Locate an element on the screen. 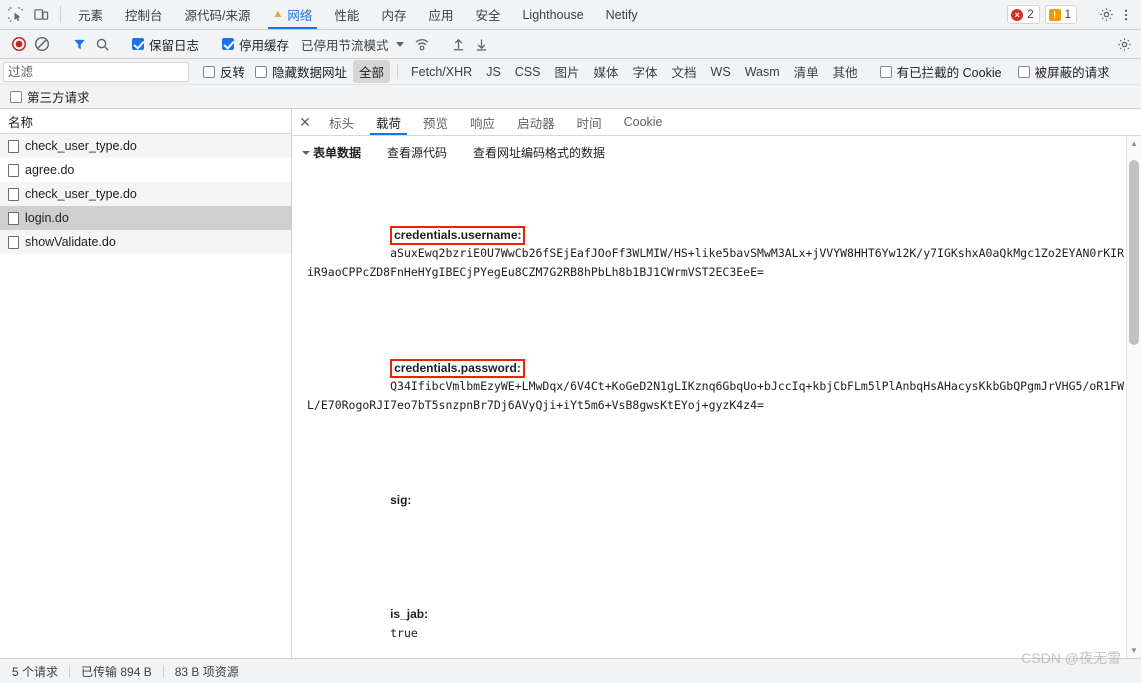  scroll-down-arrow-icon: ▼ is located at coordinates (1134, 650).